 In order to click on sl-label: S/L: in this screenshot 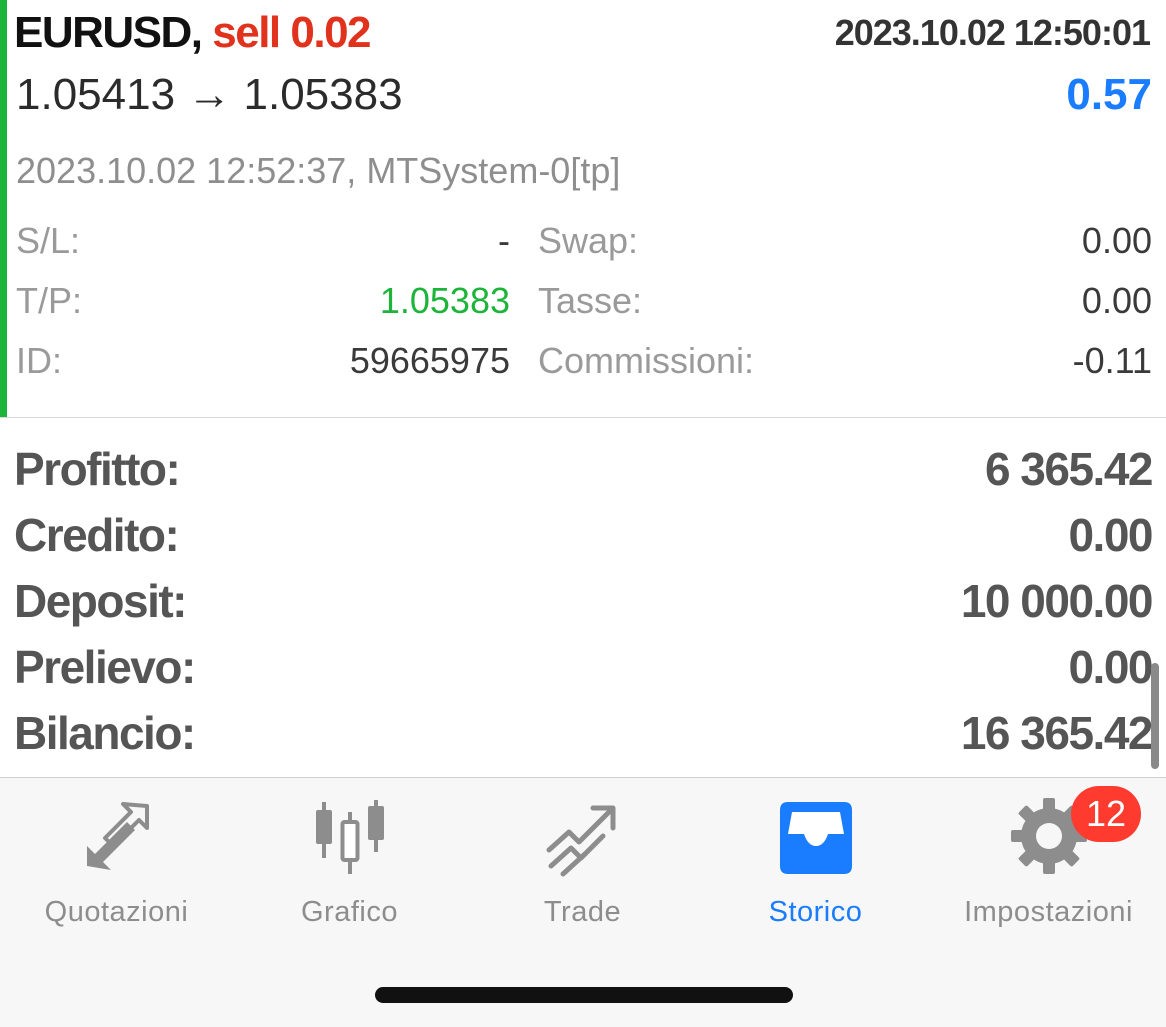, I will do `click(48, 240)`.